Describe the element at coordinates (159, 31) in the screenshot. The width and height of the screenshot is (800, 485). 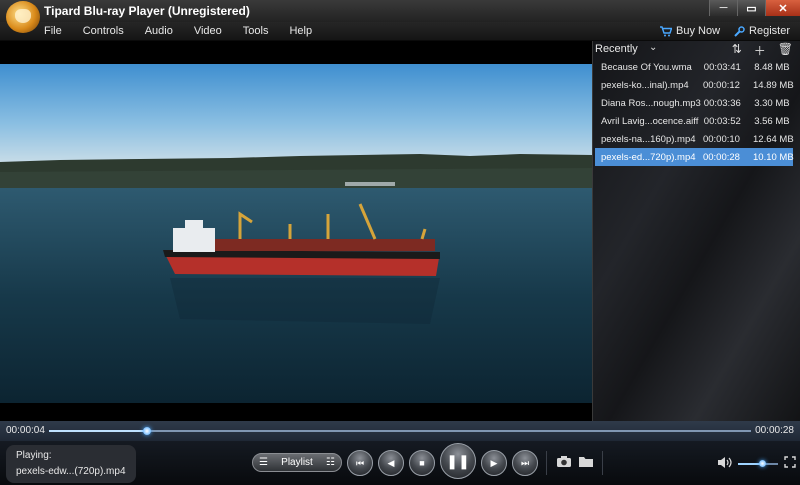
I see `menu-audio: Audio` at that location.